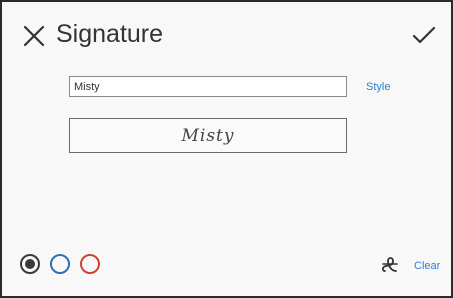 This screenshot has height=298, width=453. What do you see at coordinates (30, 264) in the screenshot?
I see `color-black-radio` at bounding box center [30, 264].